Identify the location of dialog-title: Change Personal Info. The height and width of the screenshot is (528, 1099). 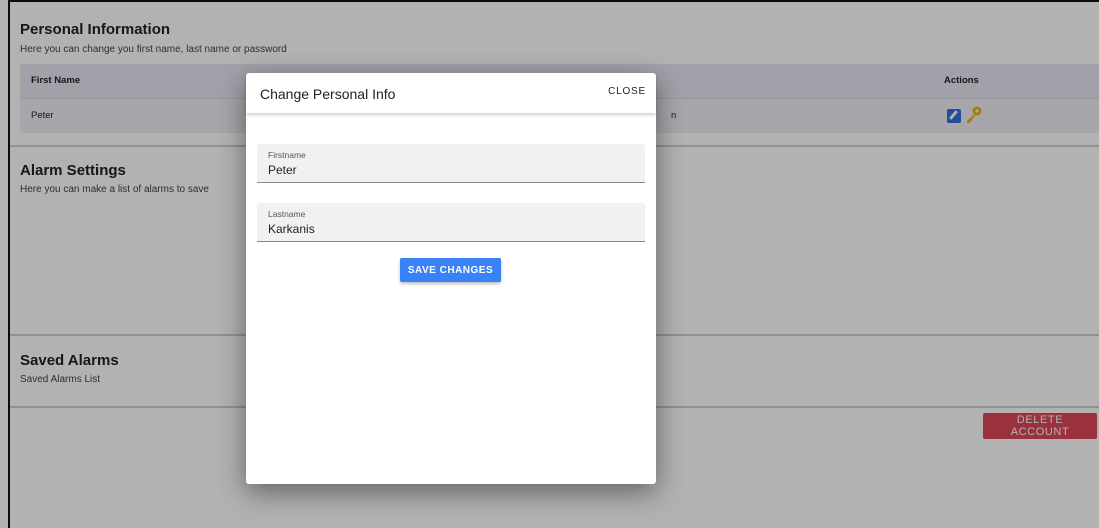
(328, 94).